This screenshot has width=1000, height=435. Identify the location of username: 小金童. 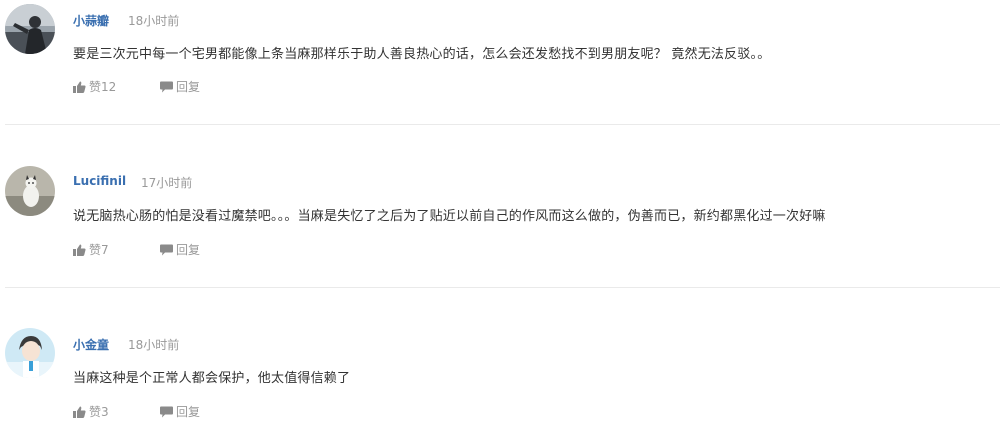
(91, 344).